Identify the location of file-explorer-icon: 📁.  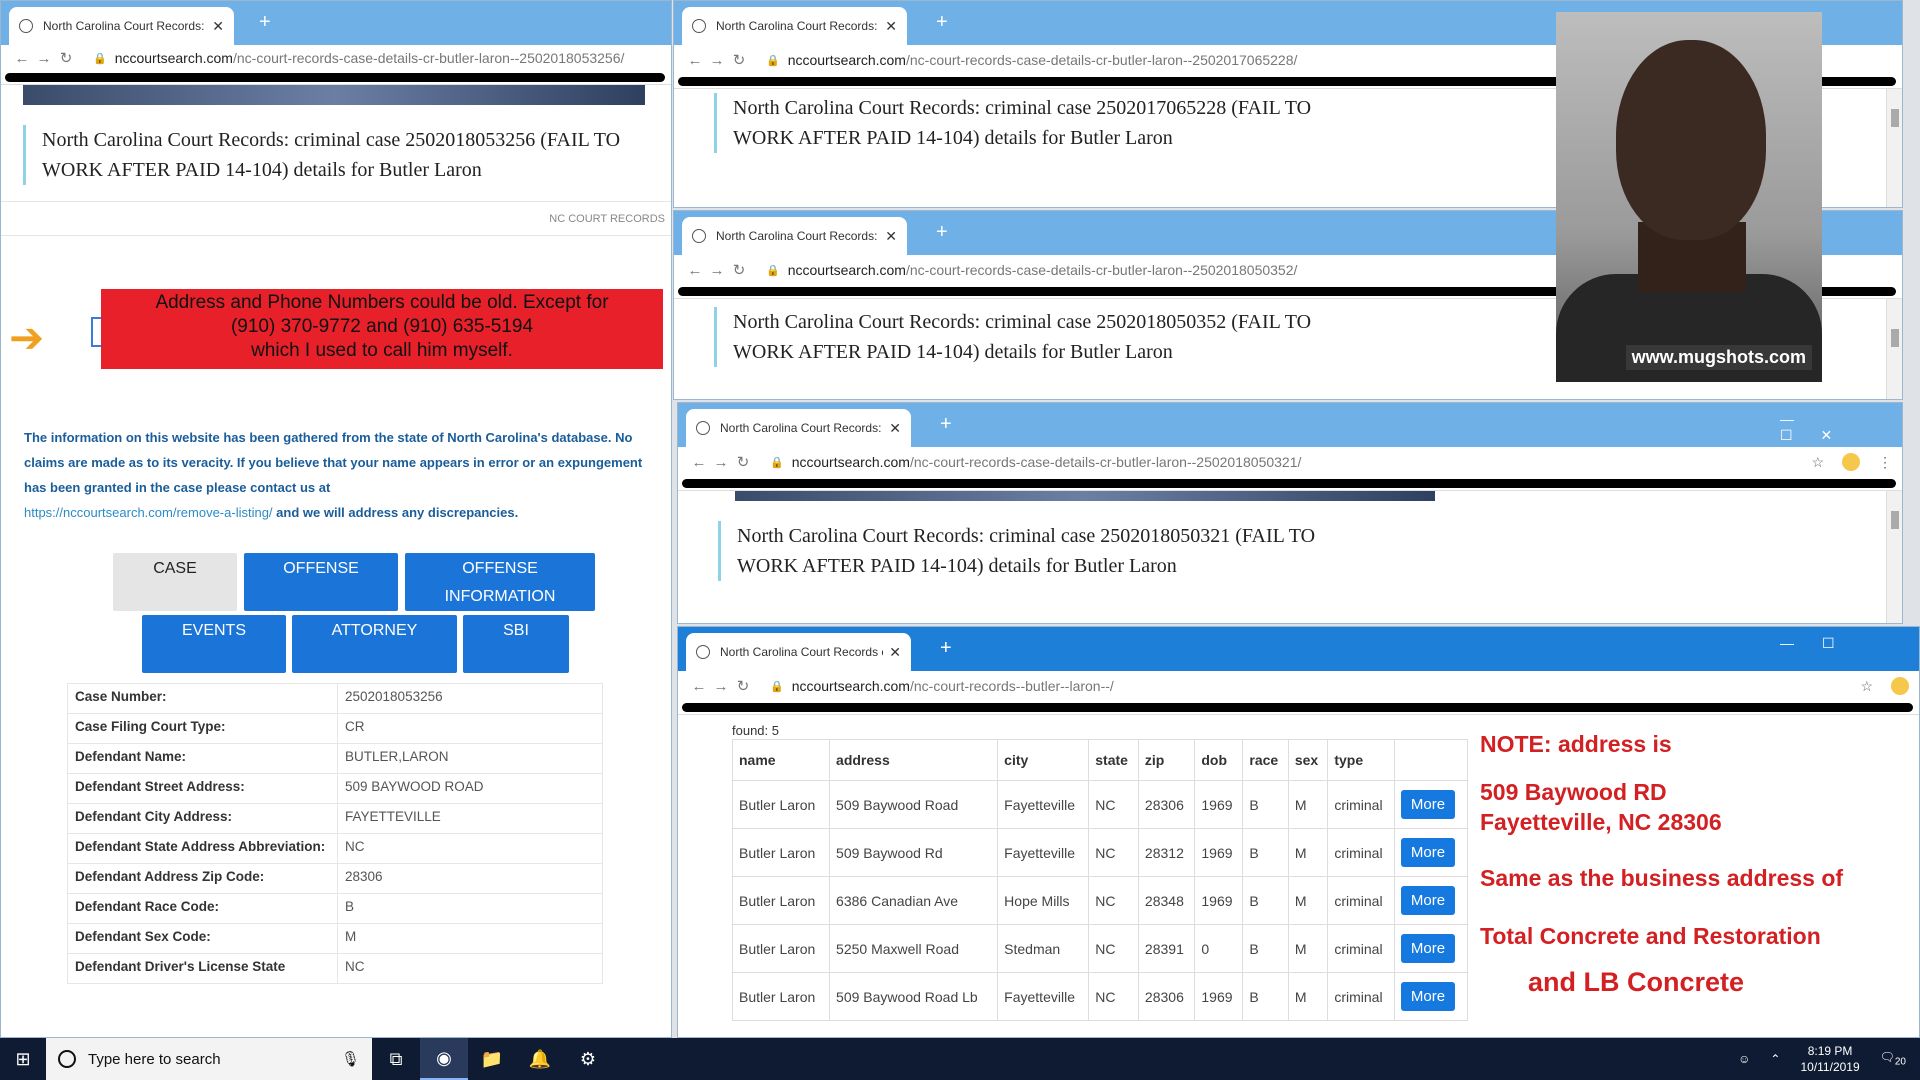
(492, 1059).